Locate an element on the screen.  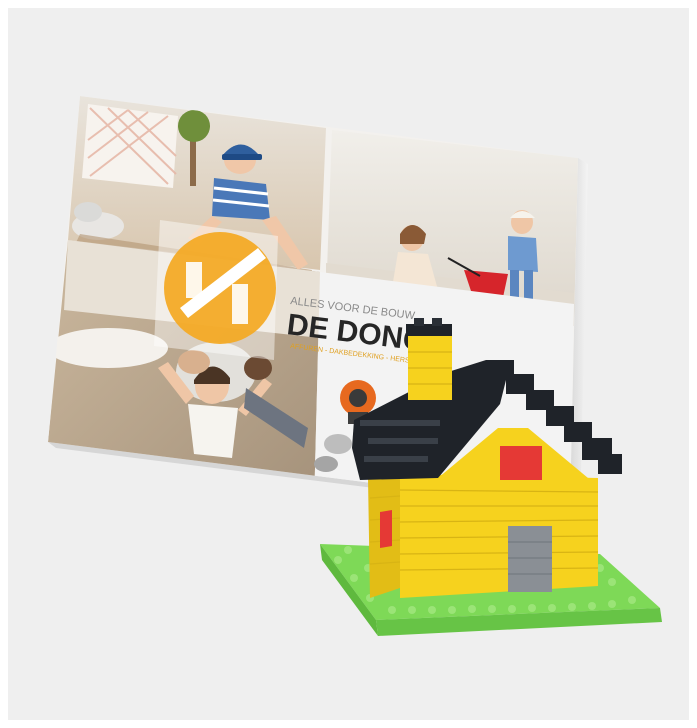
house-door is located at coordinates (530, 559).